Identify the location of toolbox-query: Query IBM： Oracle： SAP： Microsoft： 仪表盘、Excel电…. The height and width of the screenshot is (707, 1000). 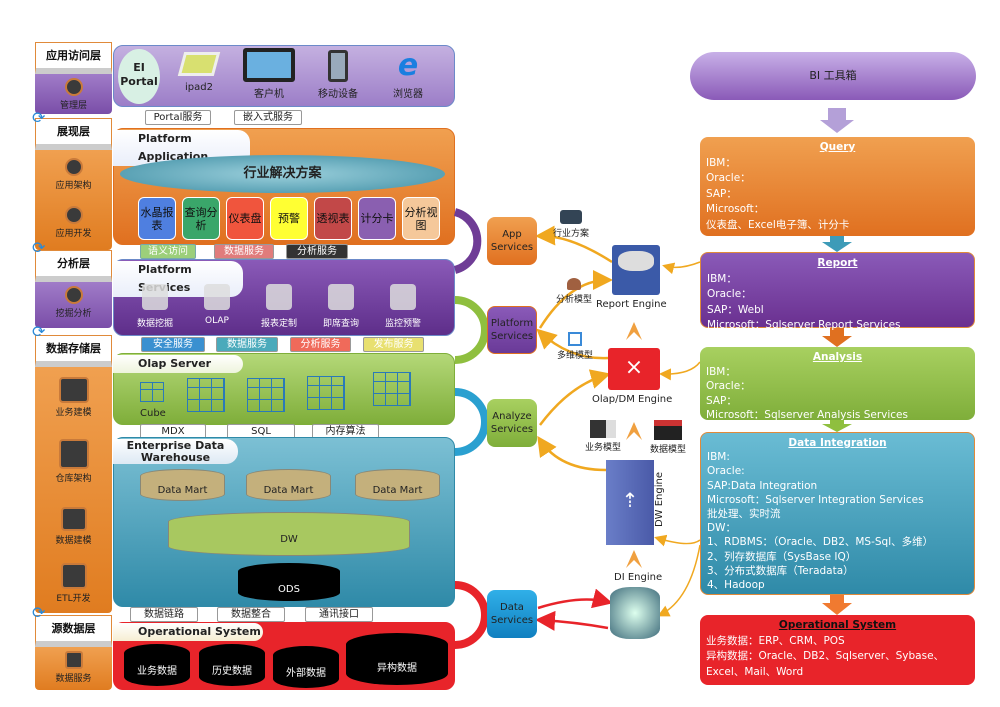
(837, 186).